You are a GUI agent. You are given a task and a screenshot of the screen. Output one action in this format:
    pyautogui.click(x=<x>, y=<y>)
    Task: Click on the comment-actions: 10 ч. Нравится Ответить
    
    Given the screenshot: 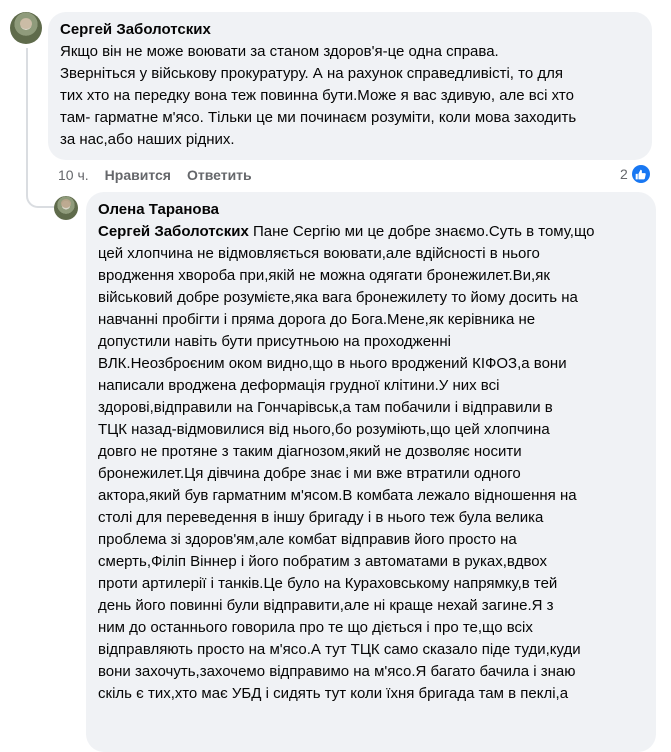 What is the action you would take?
    pyautogui.click(x=155, y=175)
    